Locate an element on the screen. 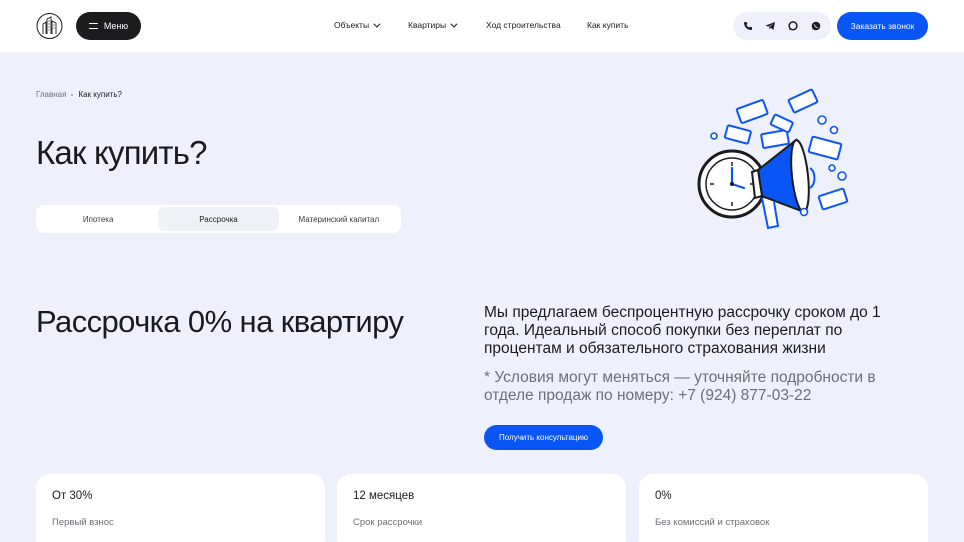 The height and width of the screenshot is (542, 964). card-value: 12 месяцев is located at coordinates (384, 496).